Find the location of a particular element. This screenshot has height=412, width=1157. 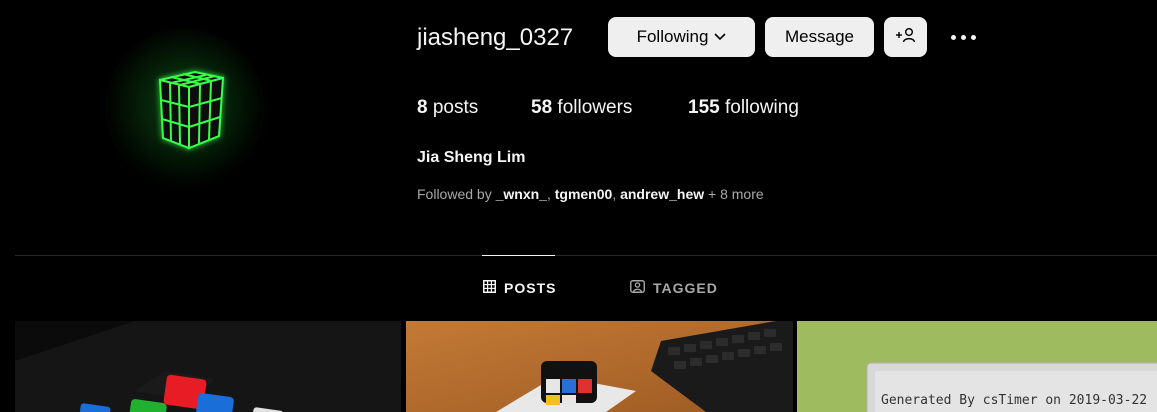

following-stat: 155 following is located at coordinates (743, 108).